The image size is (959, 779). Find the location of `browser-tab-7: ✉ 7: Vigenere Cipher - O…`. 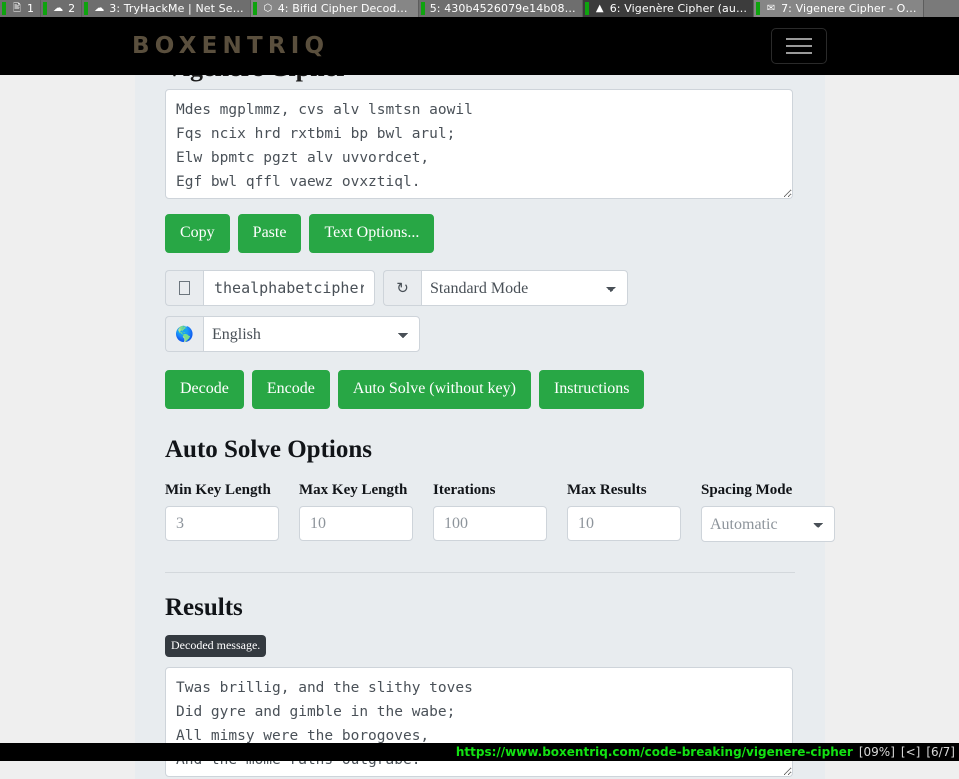

browser-tab-7: ✉ 7: Vigenere Cipher - O… is located at coordinates (839, 8).